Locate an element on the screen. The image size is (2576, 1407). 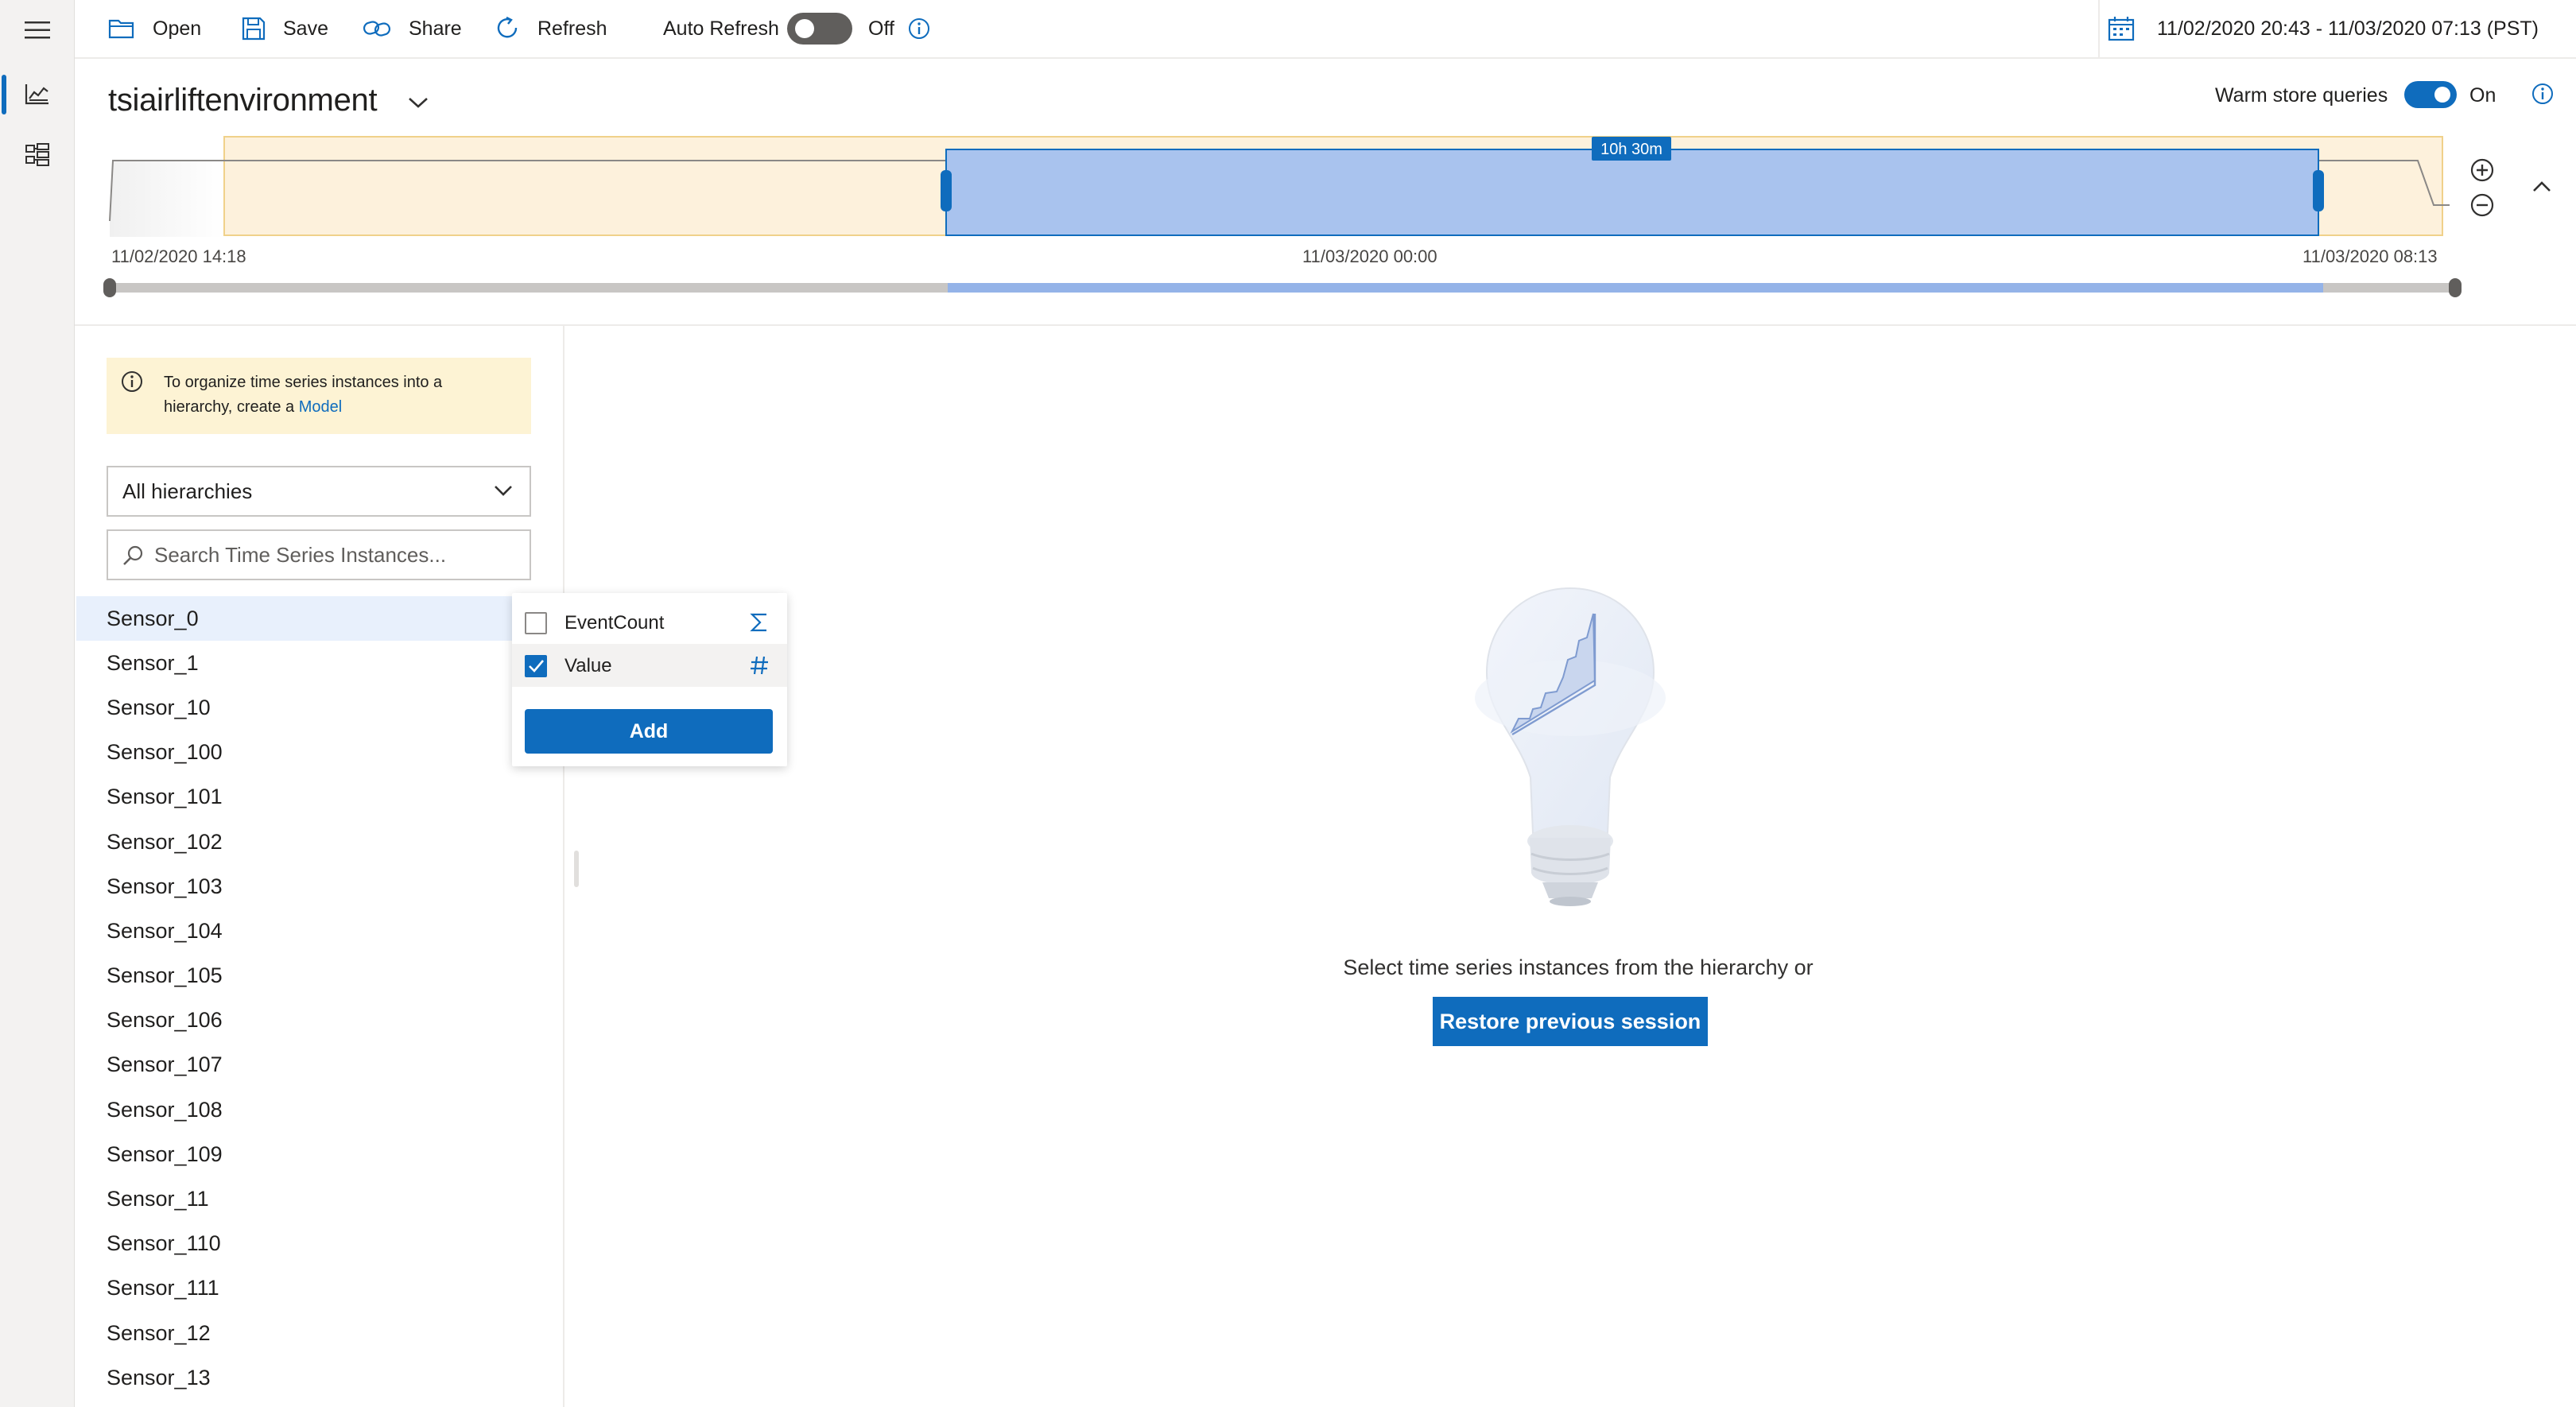
axis-label-end: 11/03/2020 08:13 is located at coordinates (2370, 256).